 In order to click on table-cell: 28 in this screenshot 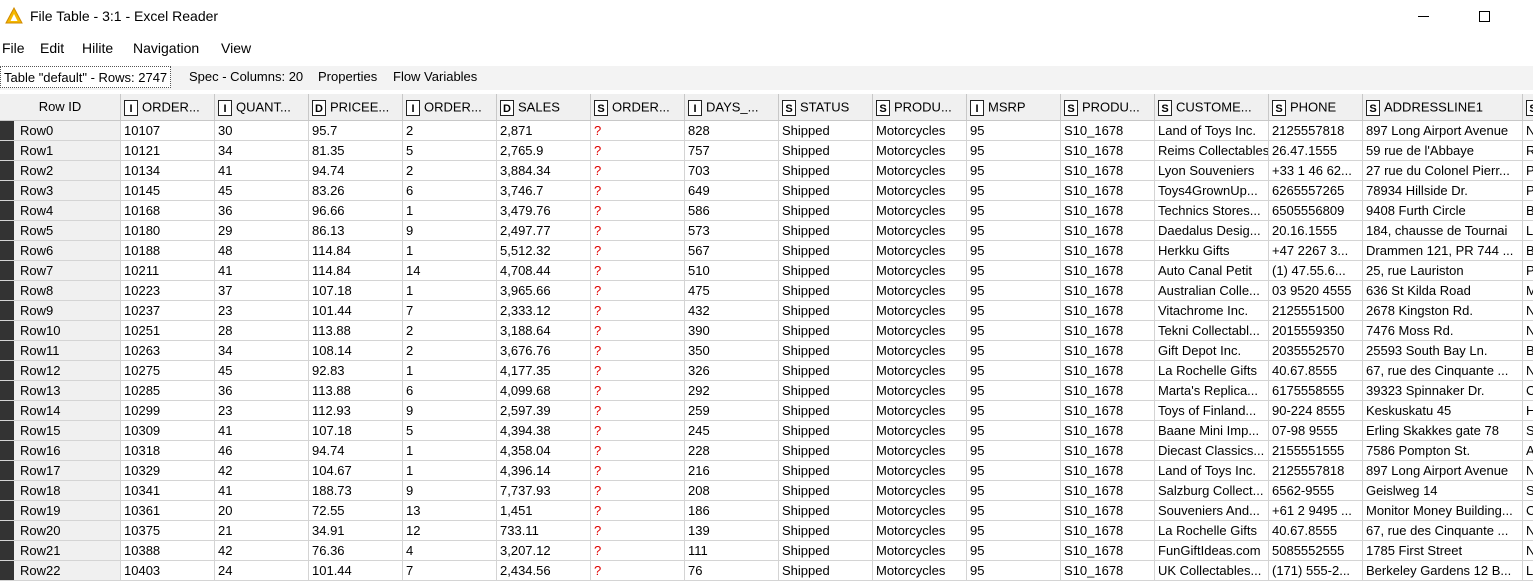, I will do `click(262, 330)`.